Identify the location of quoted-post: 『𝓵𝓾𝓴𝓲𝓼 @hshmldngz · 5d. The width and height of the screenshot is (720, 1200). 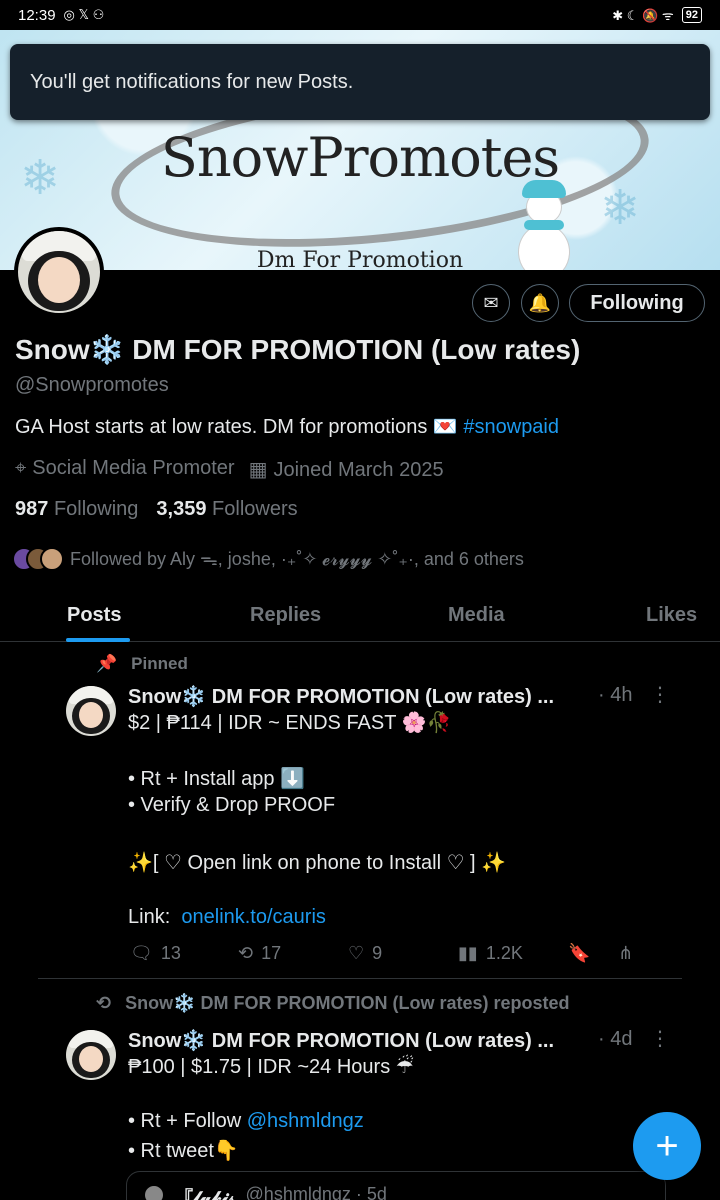
(396, 1185).